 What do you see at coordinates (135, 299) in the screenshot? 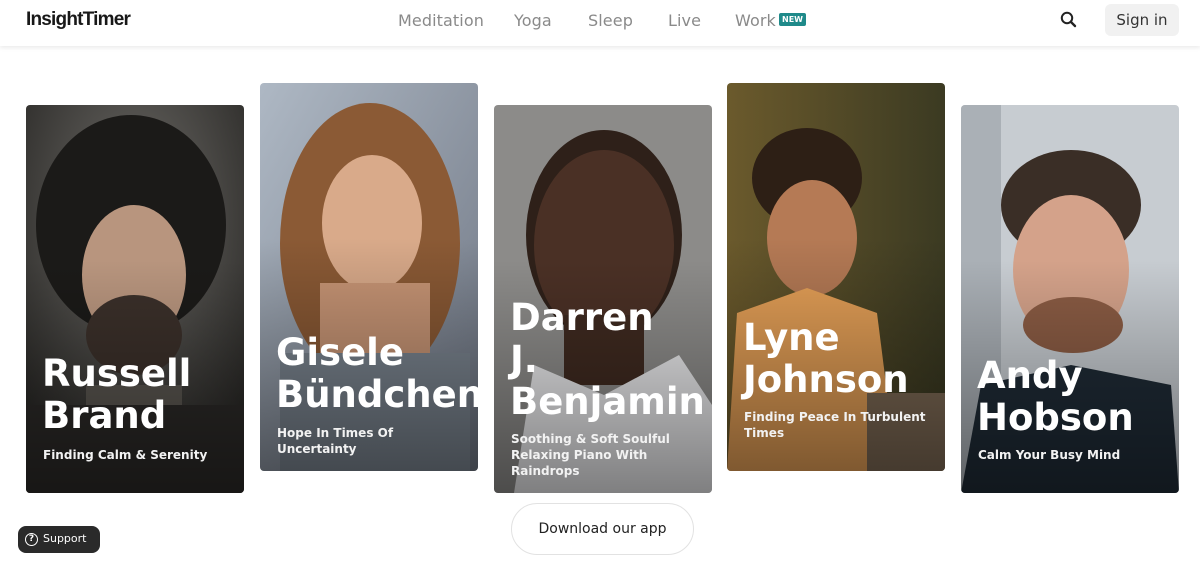
I see `teacher-card-russell-brand: Russell Brand Finding Calm & Serenity` at bounding box center [135, 299].